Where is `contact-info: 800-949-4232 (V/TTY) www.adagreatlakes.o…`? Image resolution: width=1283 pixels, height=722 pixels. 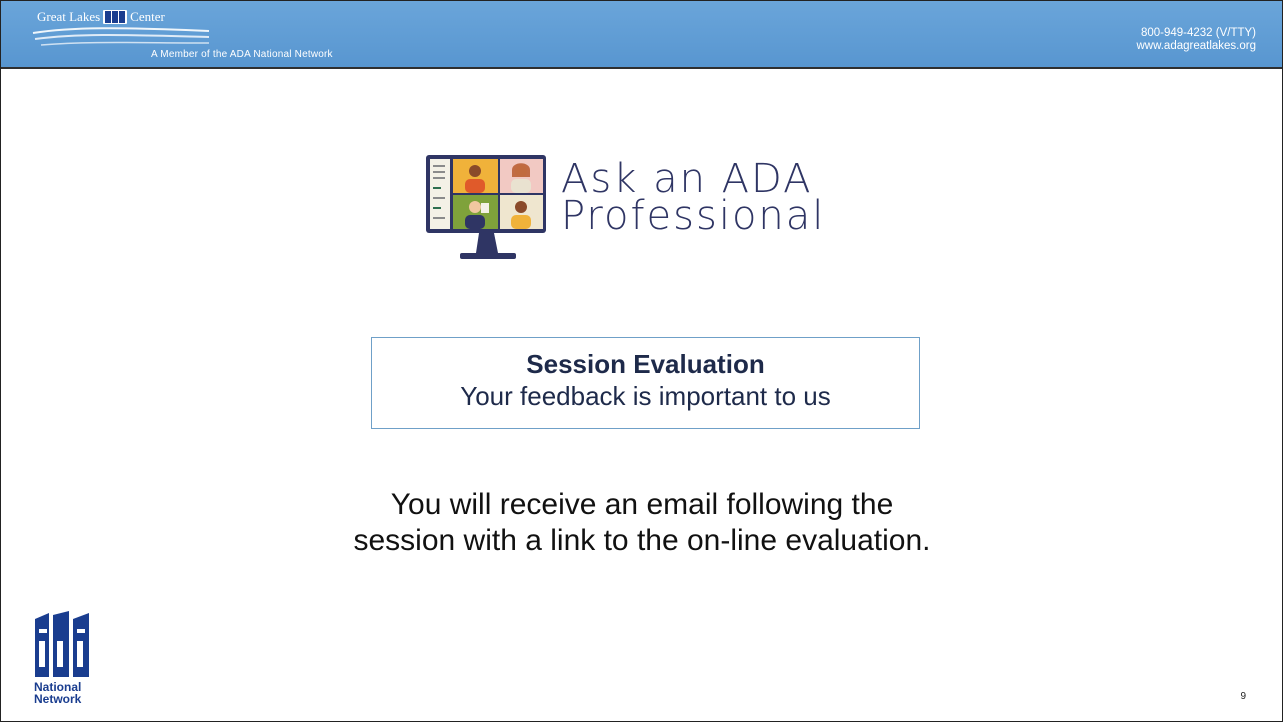
contact-info: 800-949-4232 (V/TTY) www.adagreatlakes.o… is located at coordinates (1196, 40).